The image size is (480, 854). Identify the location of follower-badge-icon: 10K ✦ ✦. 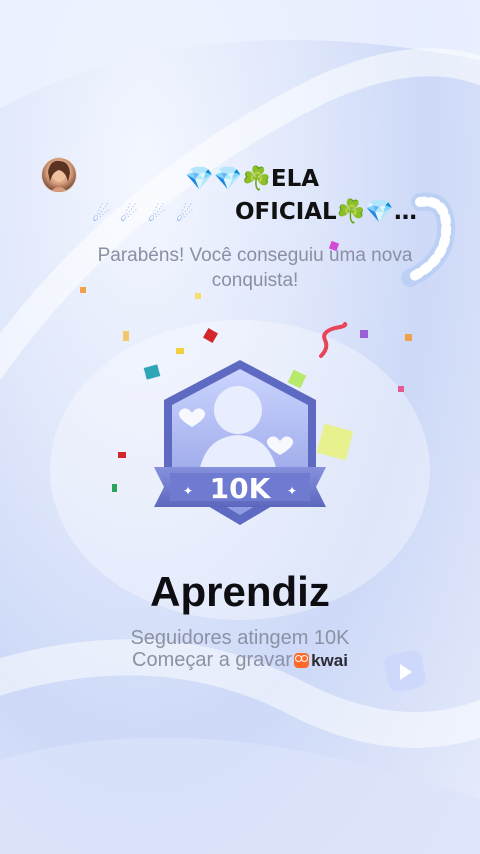
(240, 442).